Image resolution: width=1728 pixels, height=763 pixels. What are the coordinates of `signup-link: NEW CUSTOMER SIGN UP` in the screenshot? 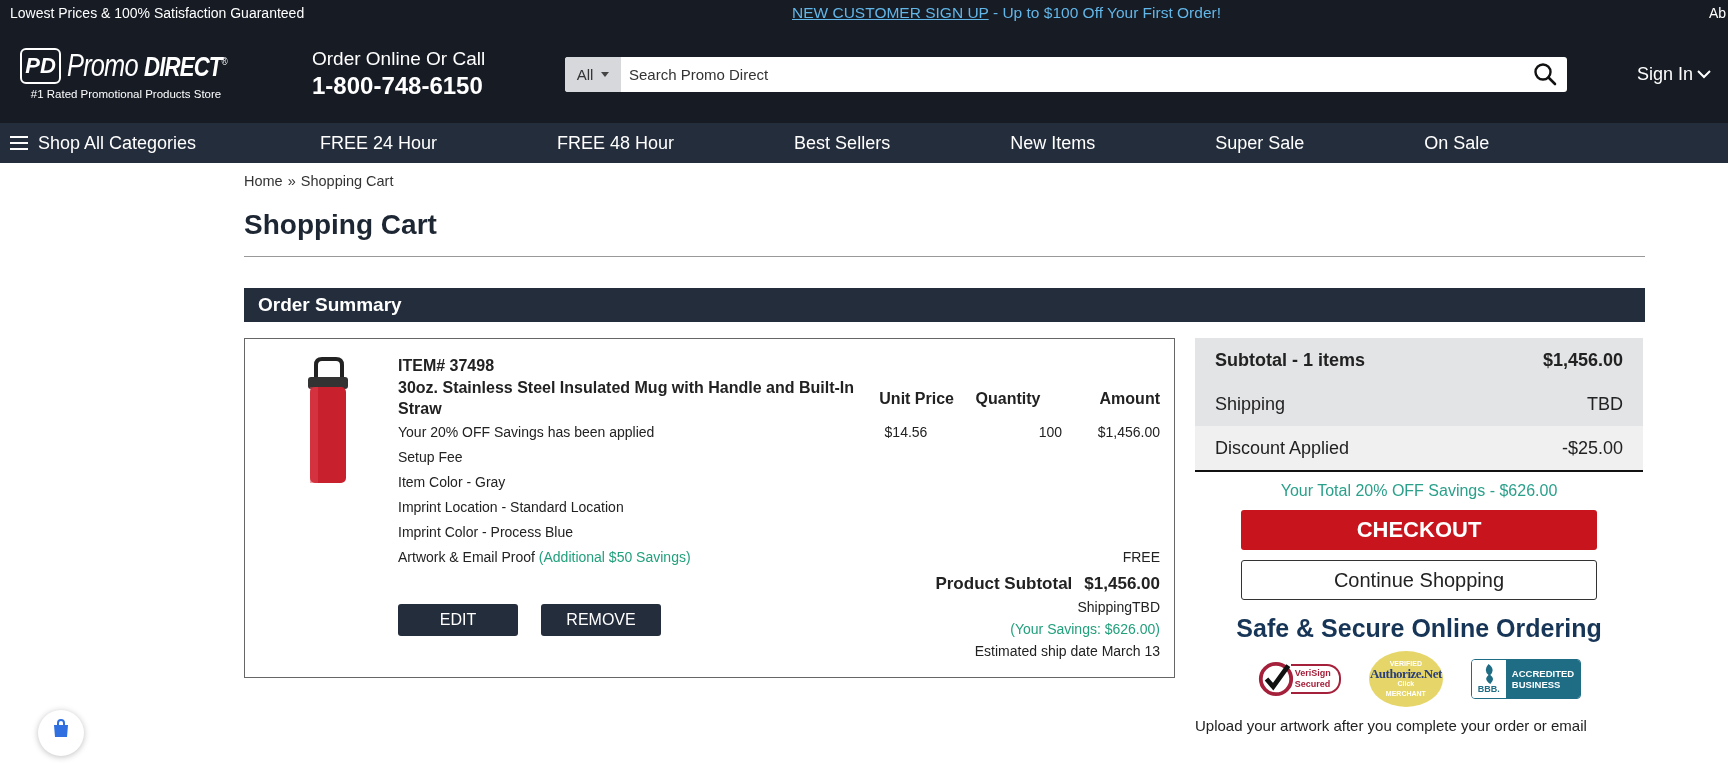 It's located at (890, 12).